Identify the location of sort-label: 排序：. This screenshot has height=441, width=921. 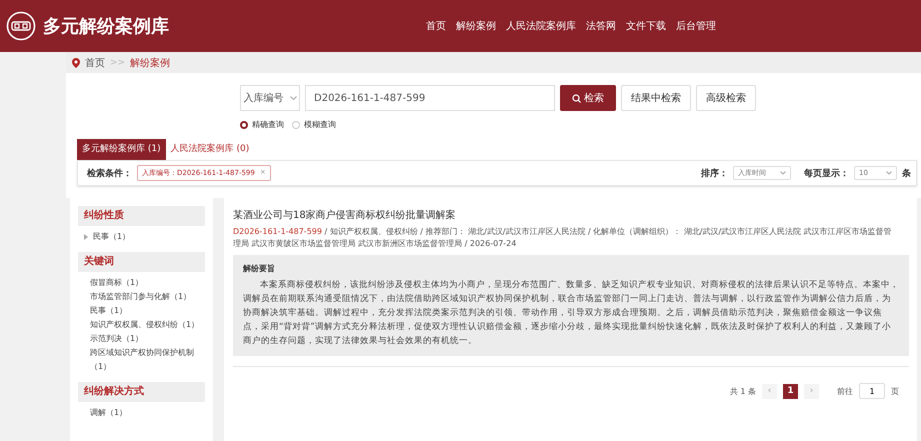
(714, 173).